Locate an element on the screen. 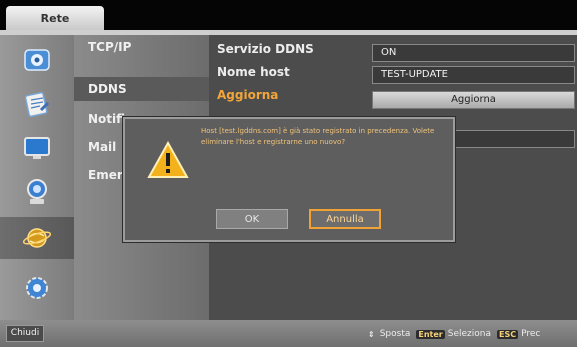 This screenshot has width=577, height=347. close-button: Chiudi is located at coordinates (25, 333).